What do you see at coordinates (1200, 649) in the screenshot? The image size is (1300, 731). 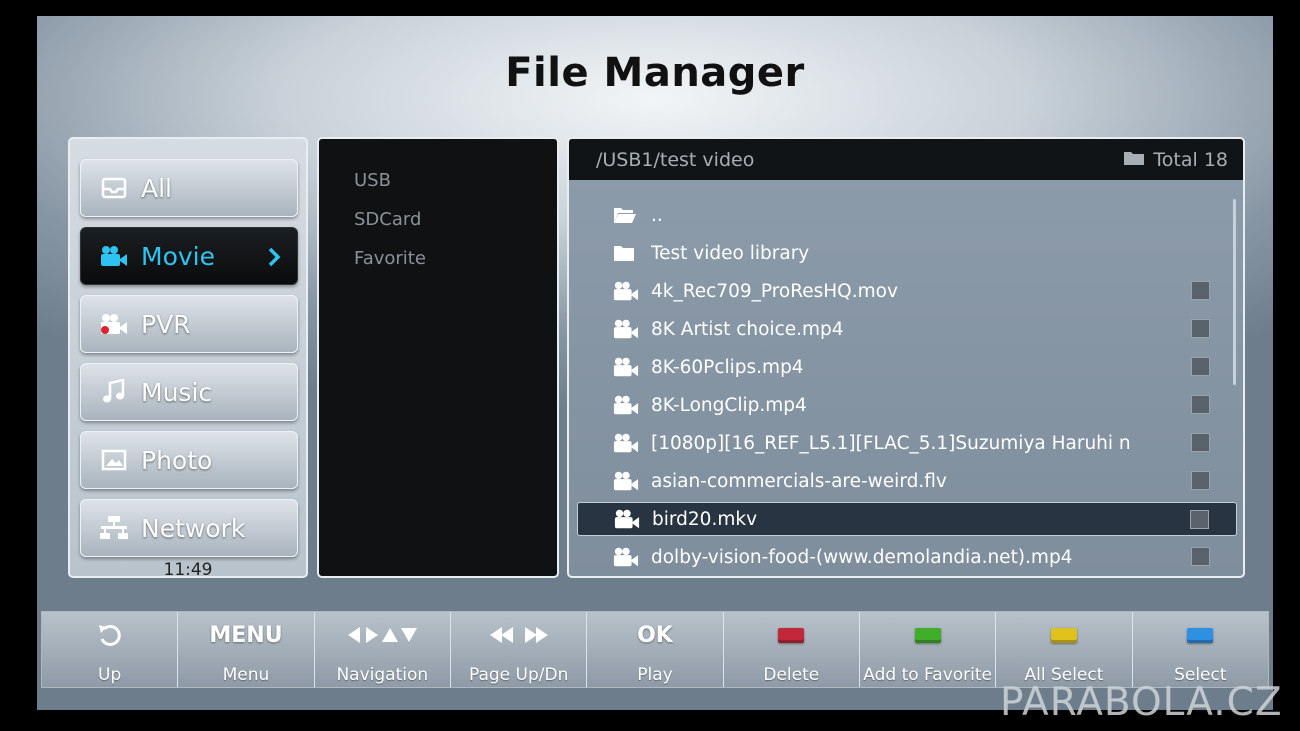 I see `key-select: Select` at bounding box center [1200, 649].